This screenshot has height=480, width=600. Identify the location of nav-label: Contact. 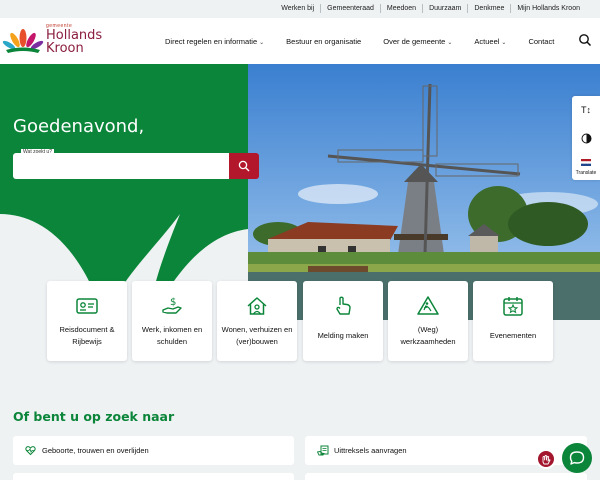
(541, 41).